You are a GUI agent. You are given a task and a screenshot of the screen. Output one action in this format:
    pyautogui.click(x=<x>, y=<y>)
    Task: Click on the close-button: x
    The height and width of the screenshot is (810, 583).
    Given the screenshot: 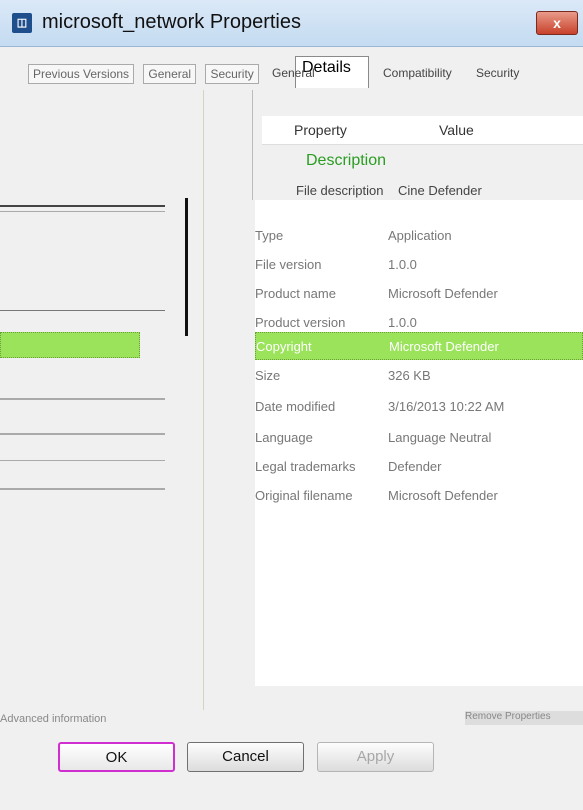 What is the action you would take?
    pyautogui.click(x=557, y=23)
    